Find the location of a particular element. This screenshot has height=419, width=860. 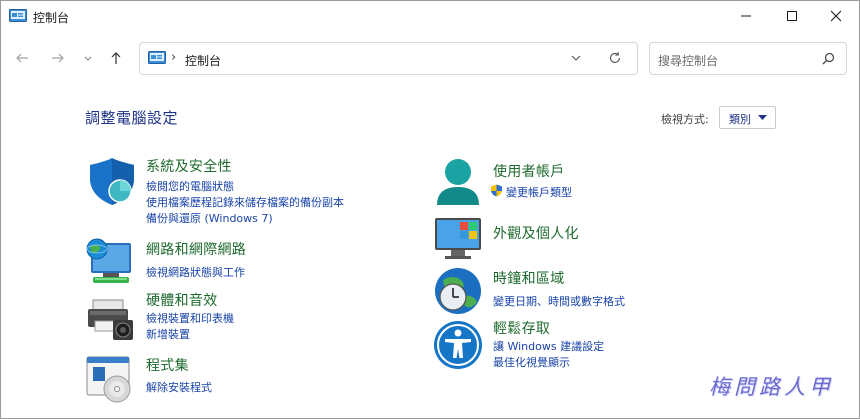

shield-icon is located at coordinates (112, 182).